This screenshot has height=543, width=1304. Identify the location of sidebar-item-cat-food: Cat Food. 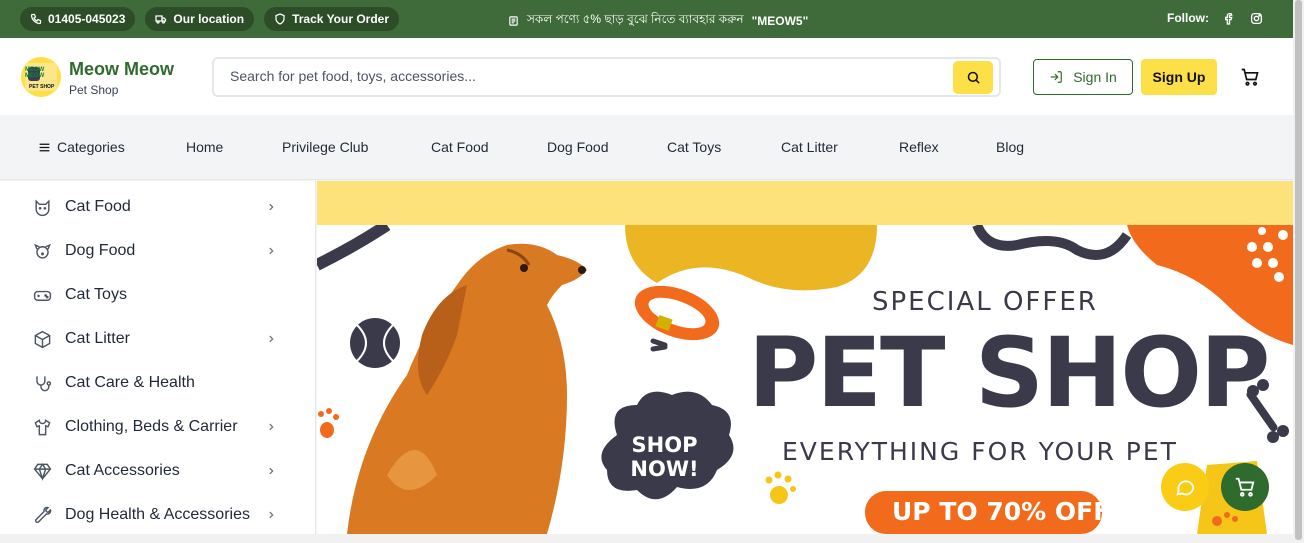
(158, 207).